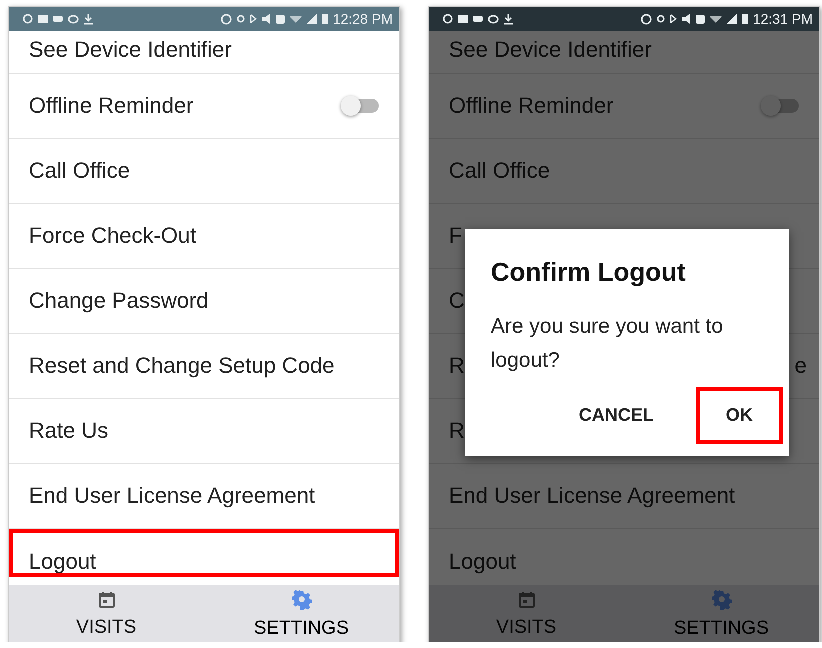 The height and width of the screenshot is (648, 822). What do you see at coordinates (739, 415) in the screenshot?
I see `dialog-button: OK` at bounding box center [739, 415].